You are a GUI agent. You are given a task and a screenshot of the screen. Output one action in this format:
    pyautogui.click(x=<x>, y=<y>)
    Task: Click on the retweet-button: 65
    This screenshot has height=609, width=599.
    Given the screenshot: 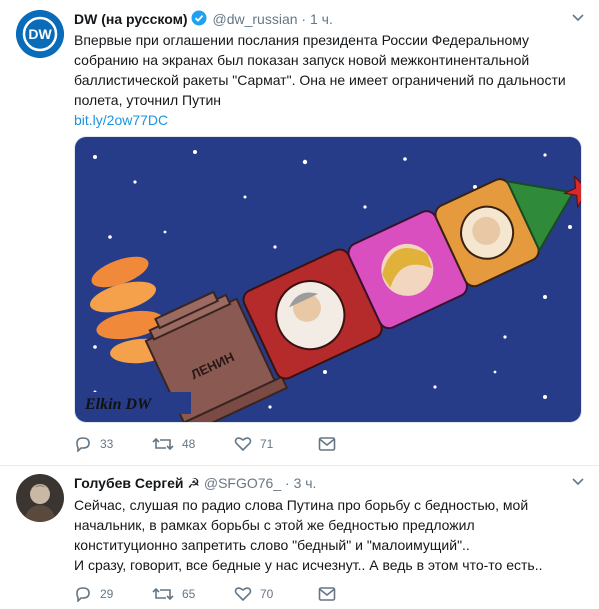 What is the action you would take?
    pyautogui.click(x=173, y=594)
    